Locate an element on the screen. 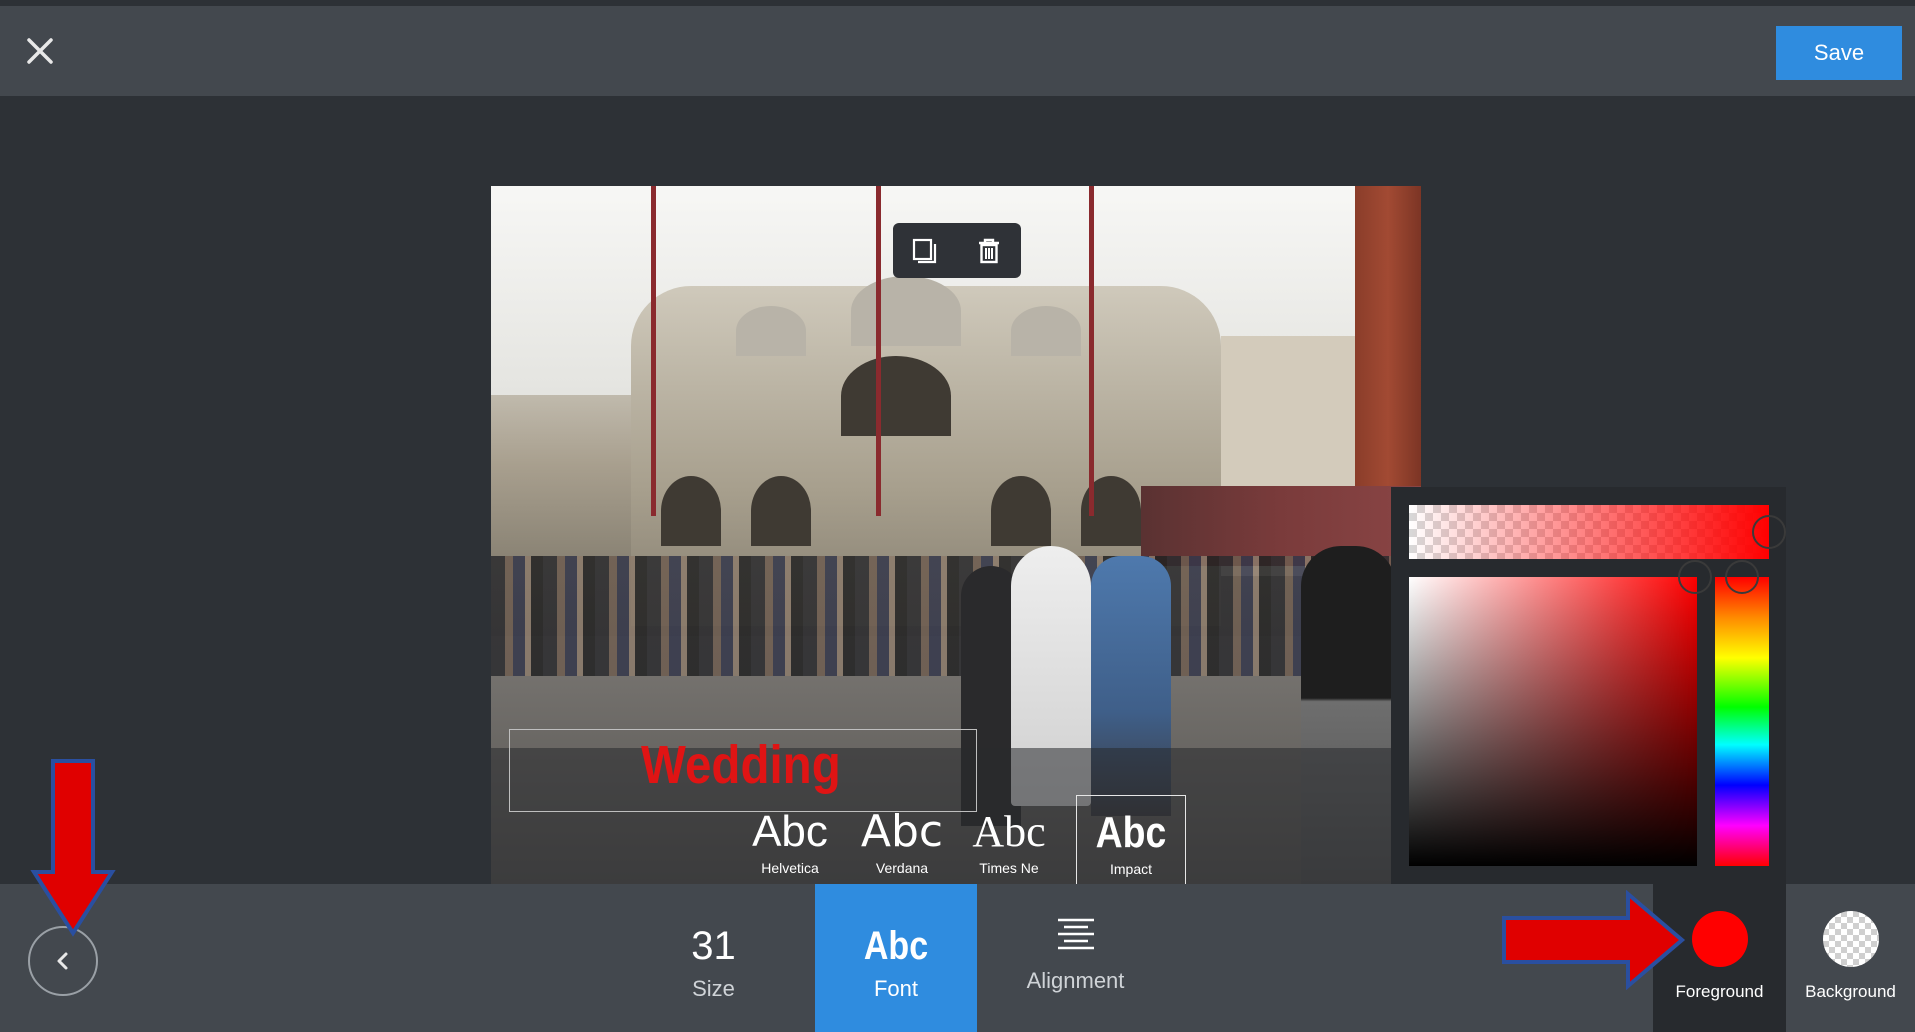 The height and width of the screenshot is (1032, 1915). duplicate-button is located at coordinates (925, 251).